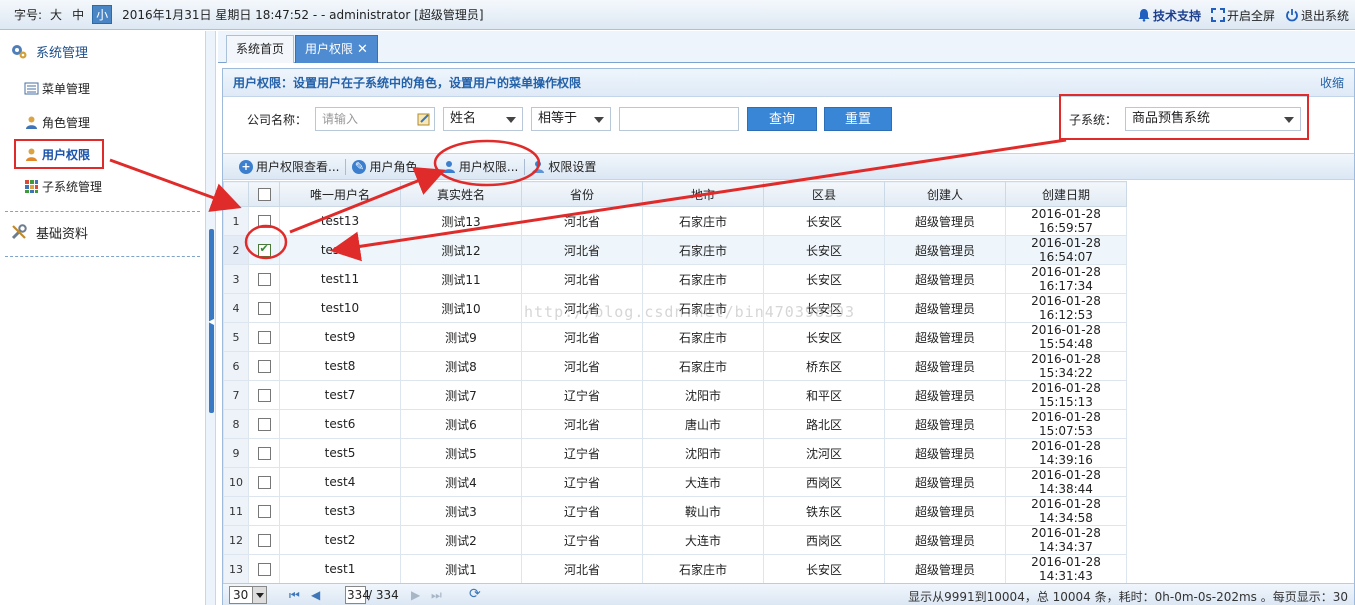  What do you see at coordinates (782, 119) in the screenshot?
I see `query-button: 查询` at bounding box center [782, 119].